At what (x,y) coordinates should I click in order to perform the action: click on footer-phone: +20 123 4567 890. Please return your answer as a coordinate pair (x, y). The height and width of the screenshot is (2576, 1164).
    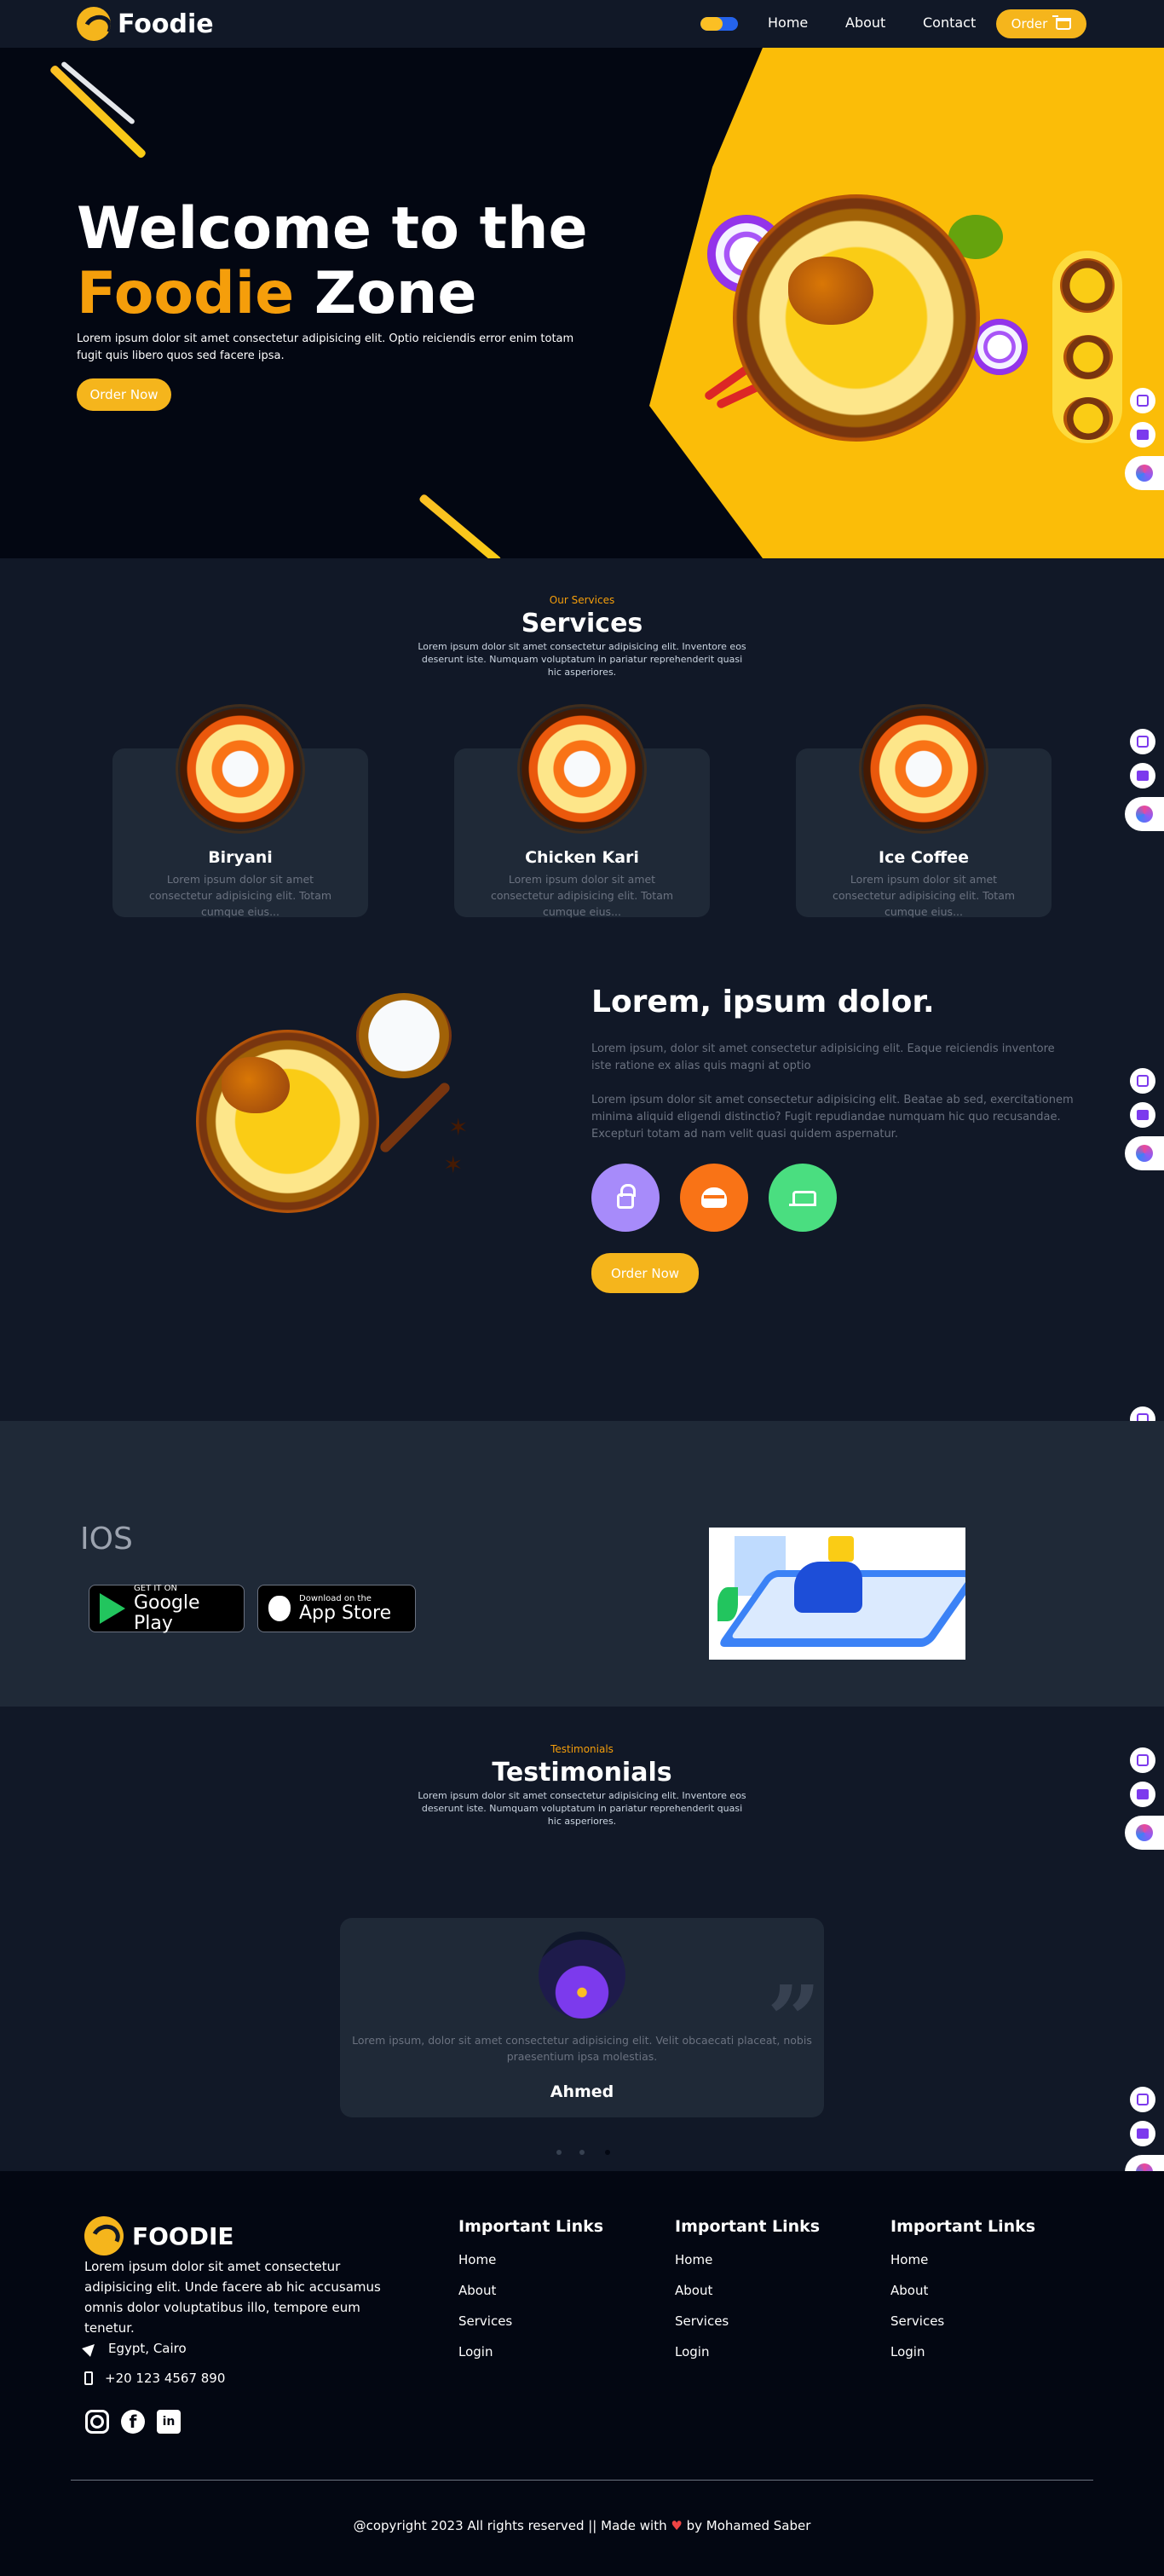
    Looking at the image, I should click on (154, 2378).